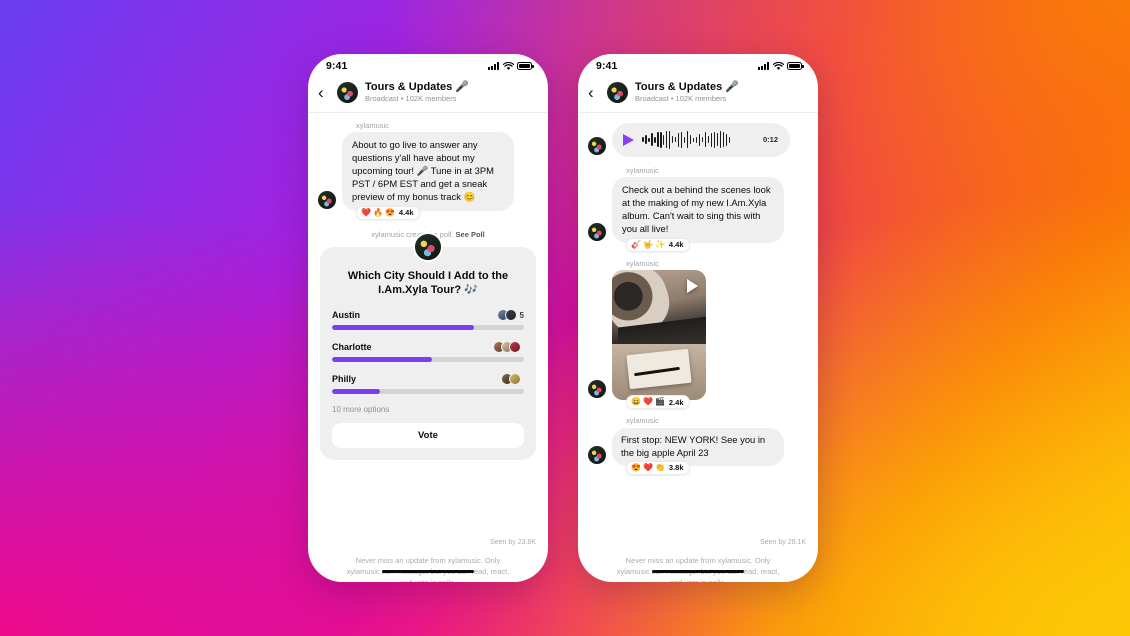 This screenshot has width=1130, height=636. I want to click on vote-button: Vote, so click(428, 436).